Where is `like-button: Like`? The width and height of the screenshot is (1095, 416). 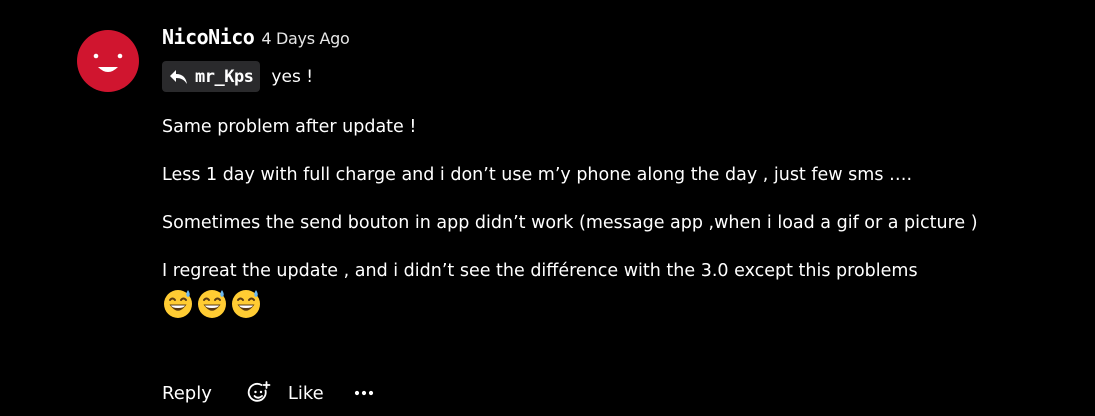
like-button: Like is located at coordinates (306, 393).